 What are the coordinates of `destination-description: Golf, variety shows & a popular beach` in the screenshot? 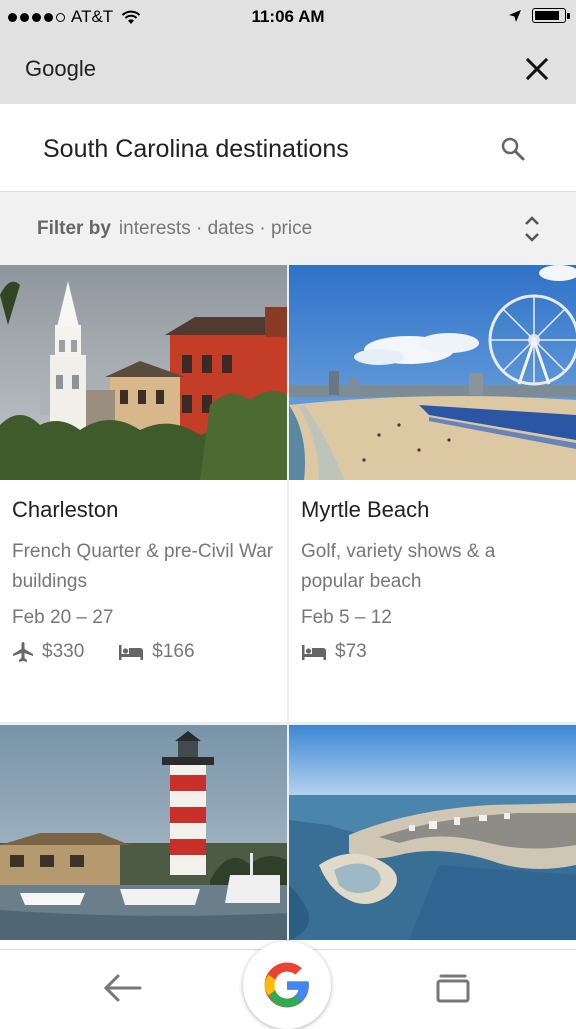 It's located at (398, 566).